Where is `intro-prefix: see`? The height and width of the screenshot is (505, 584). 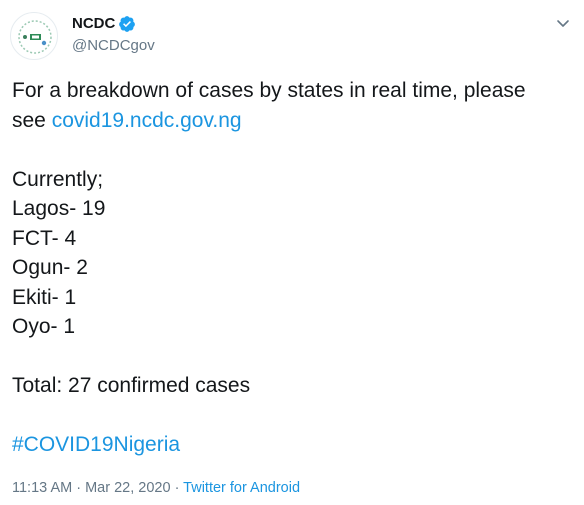 intro-prefix: see is located at coordinates (32, 120).